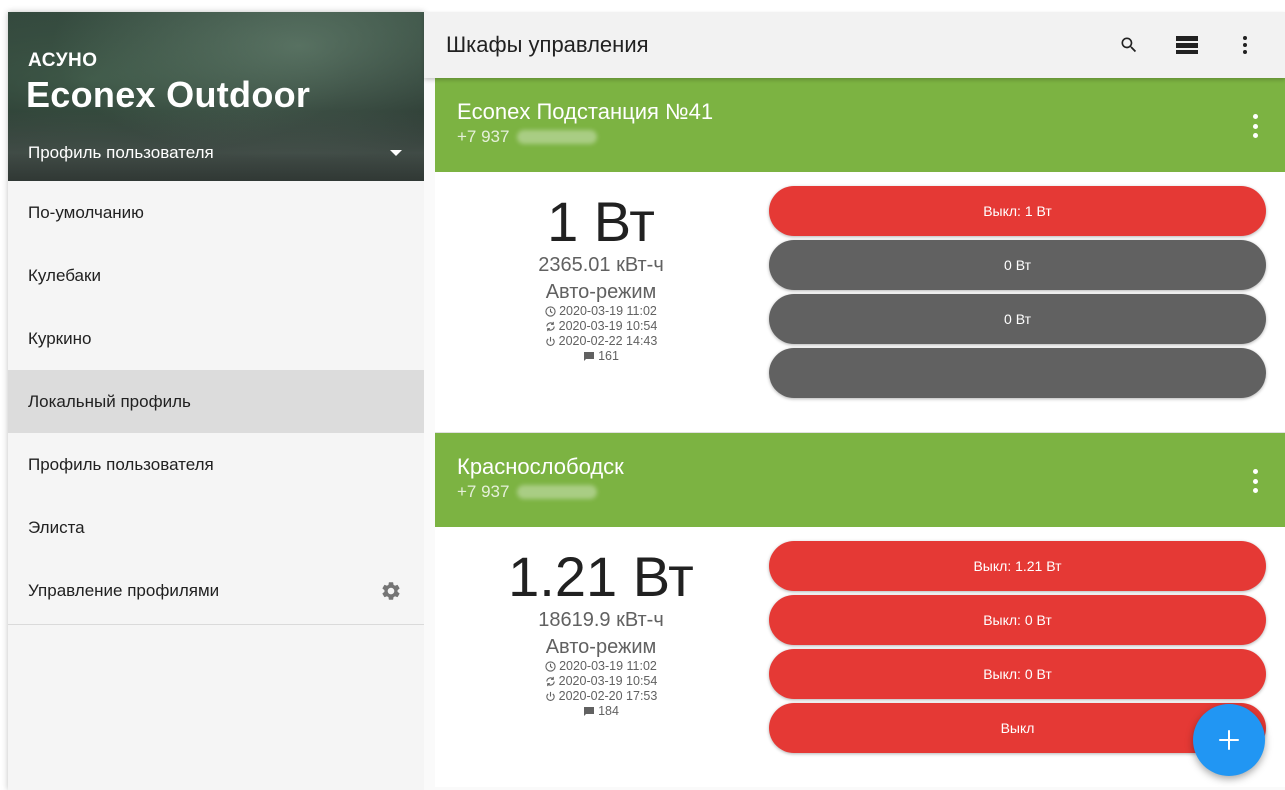 The image size is (1285, 790). Describe the element at coordinates (601, 265) in the screenshot. I see `total-energy: 2365.01 кВт-ч` at that location.